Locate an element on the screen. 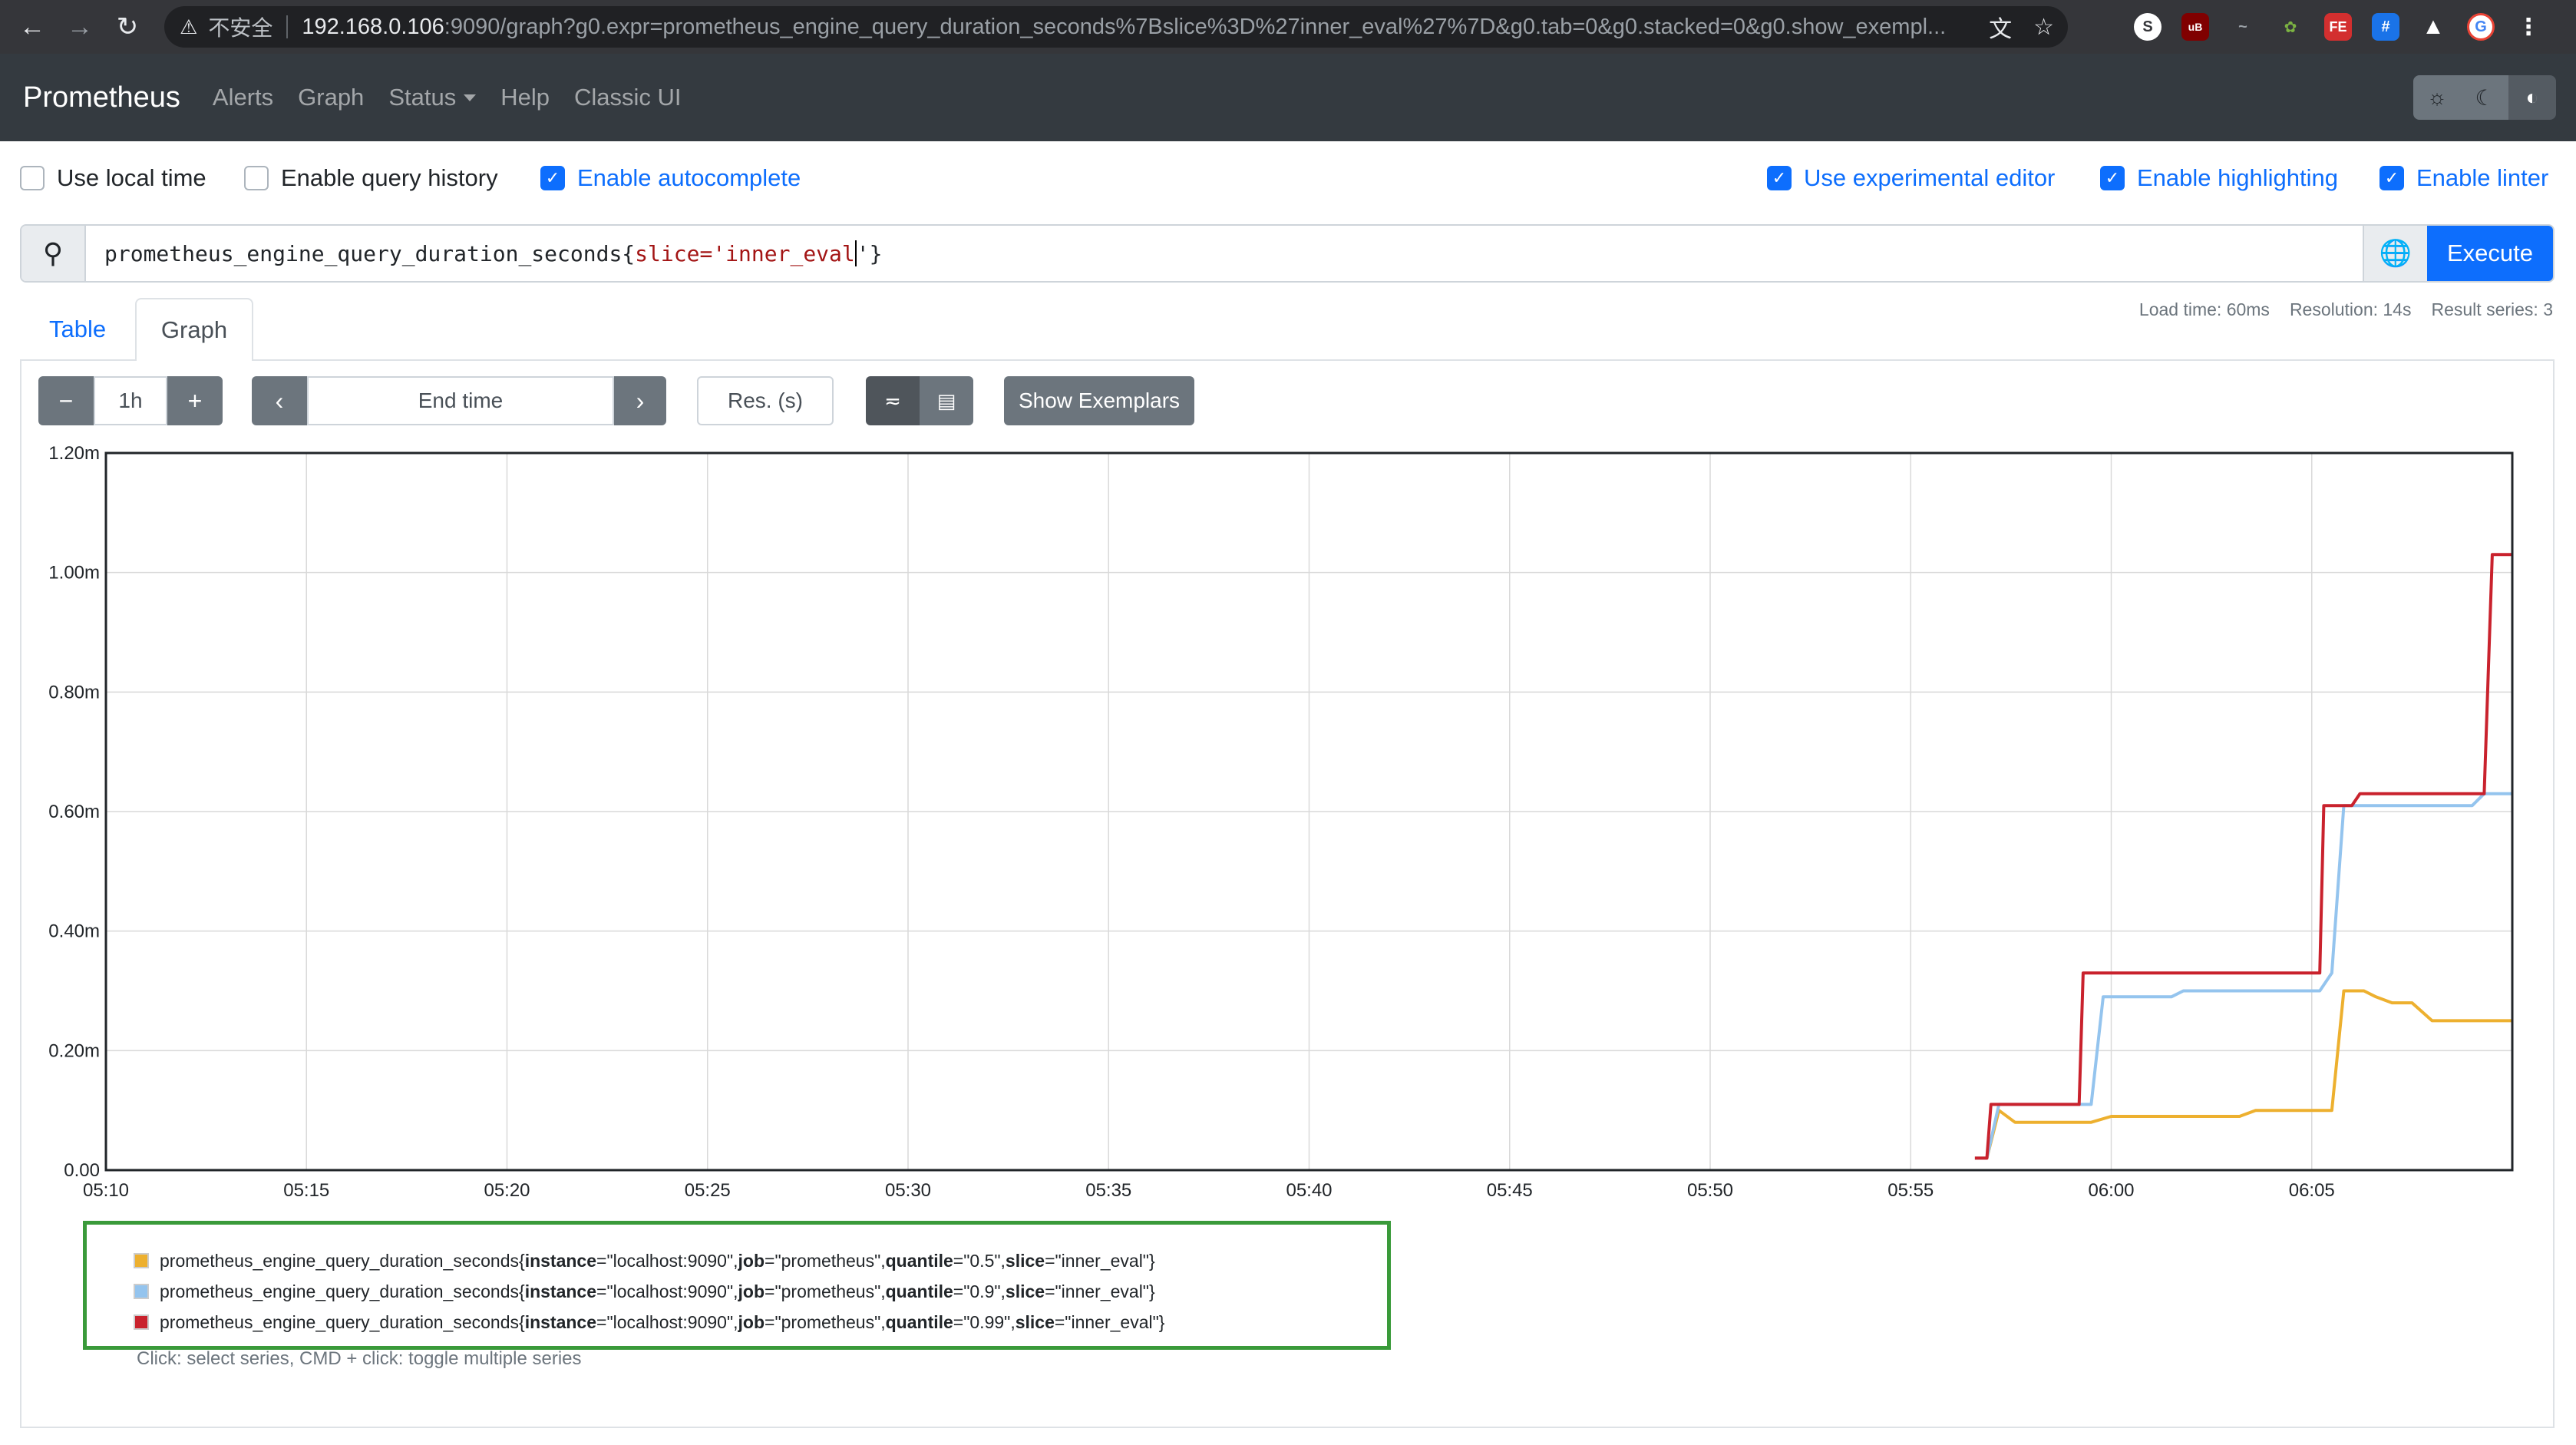  y-tick-label: 0.60m is located at coordinates (74, 812).